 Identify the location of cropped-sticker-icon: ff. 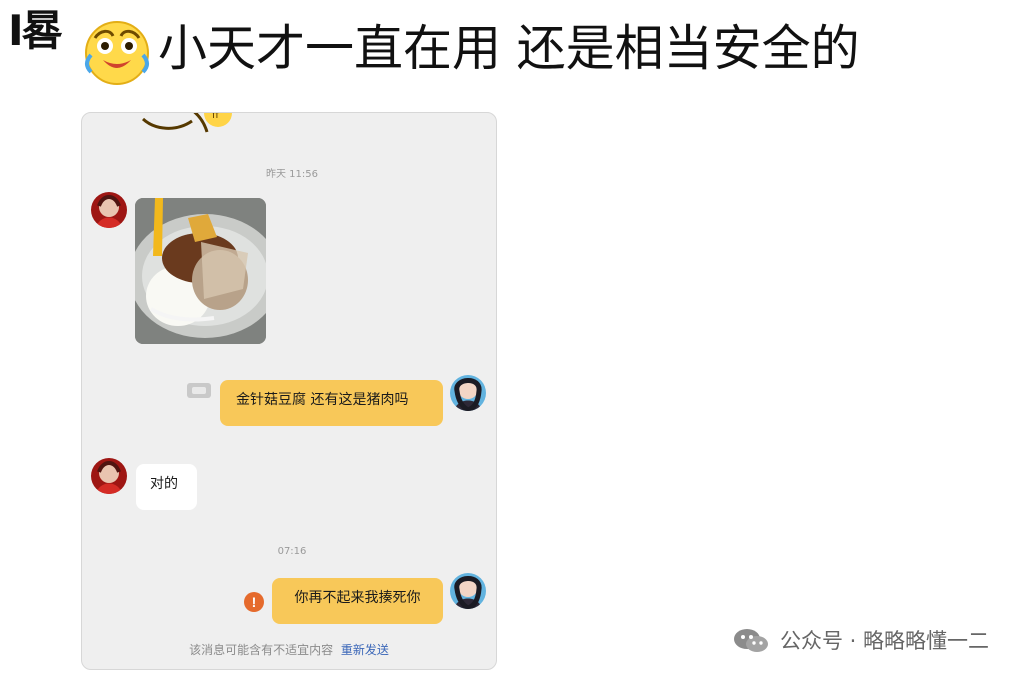
(186, 122).